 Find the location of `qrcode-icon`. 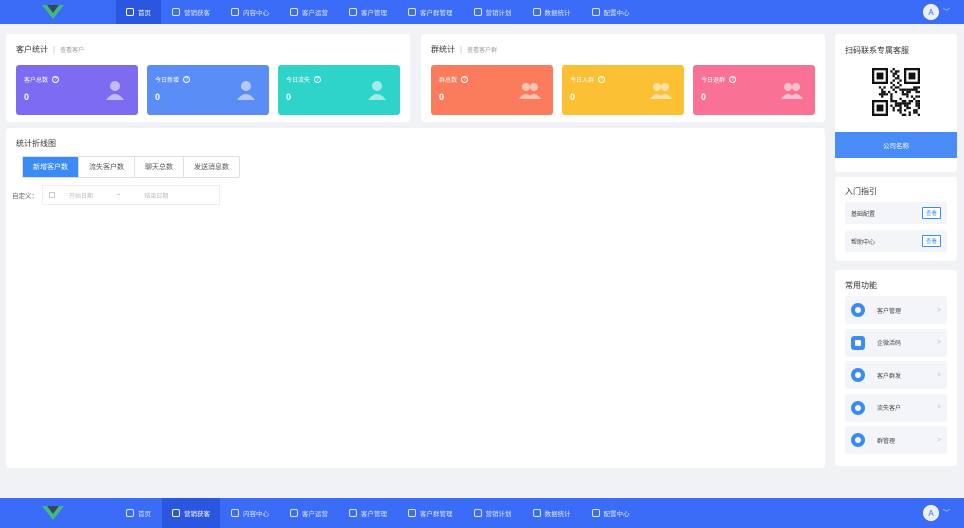

qrcode-icon is located at coordinates (858, 342).